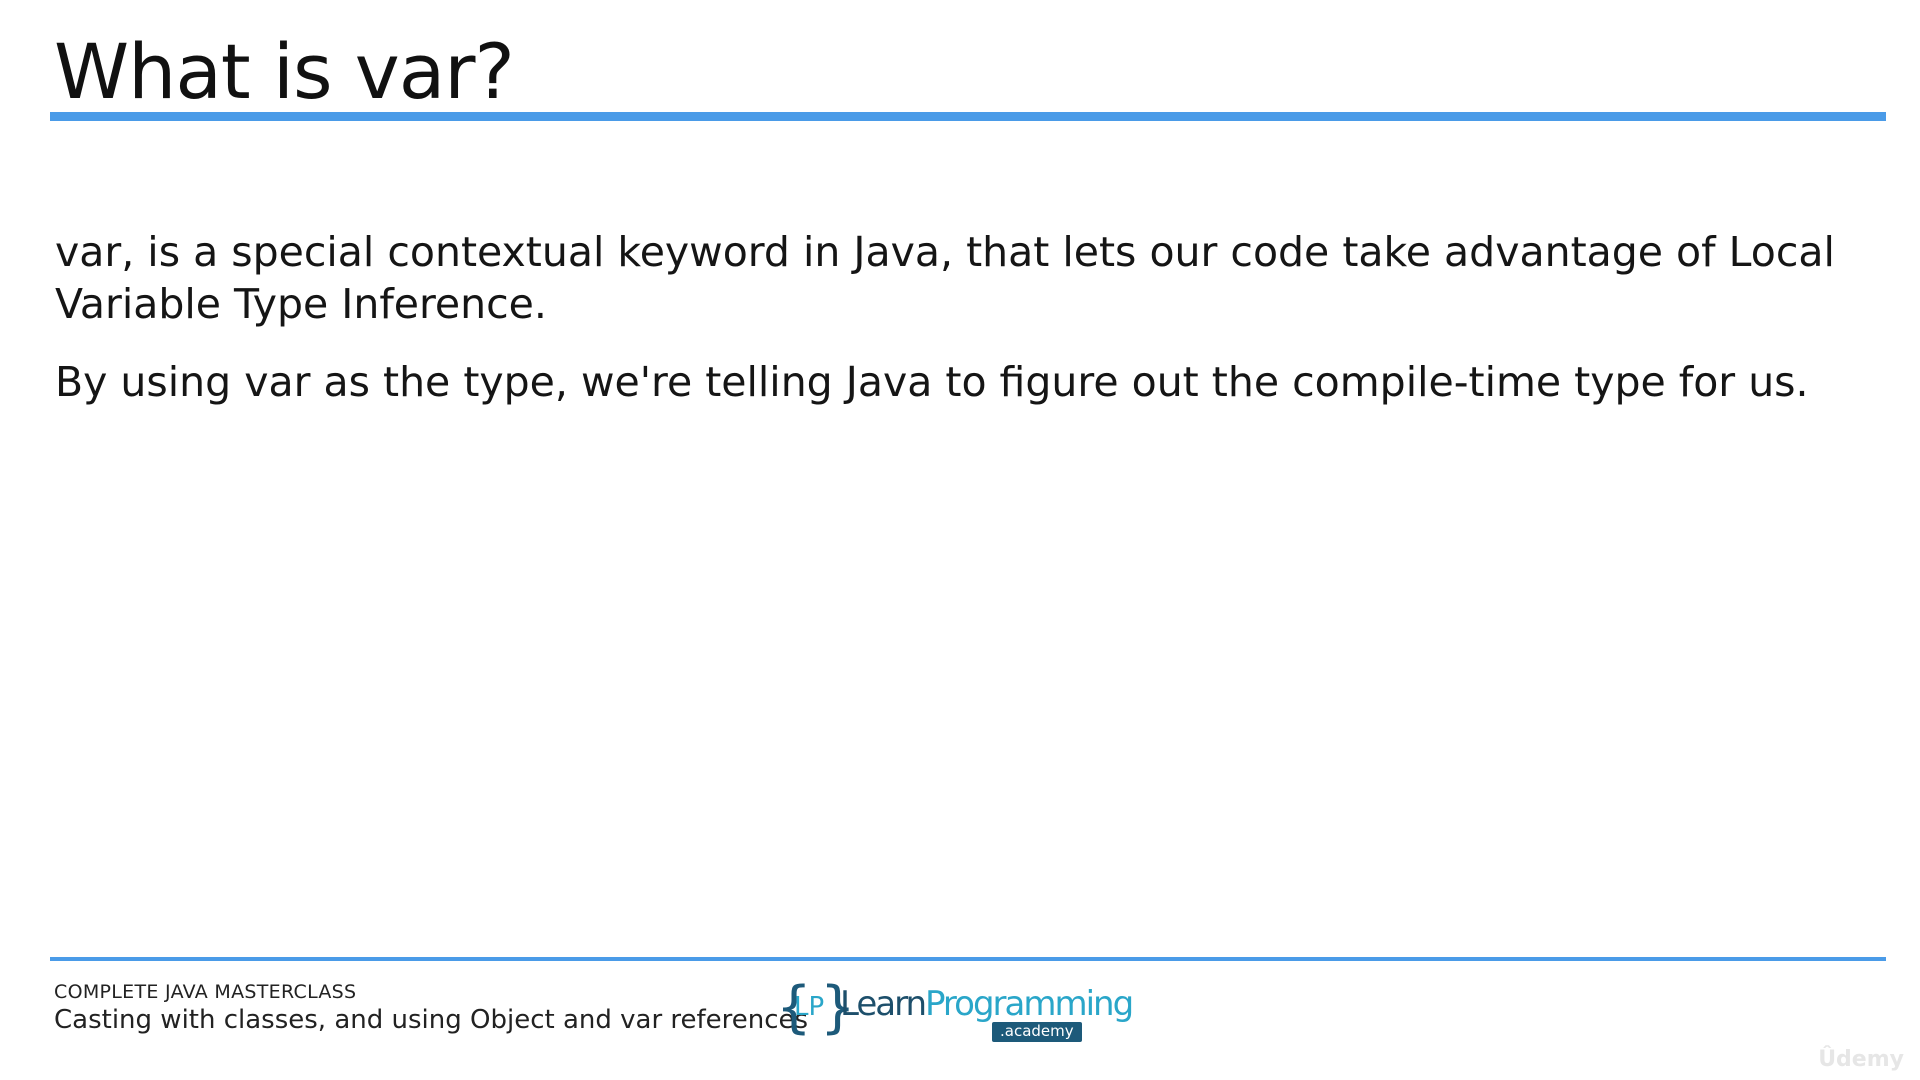 This screenshot has height=1080, width=1920. I want to click on slide-title: What is var?, so click(284, 71).